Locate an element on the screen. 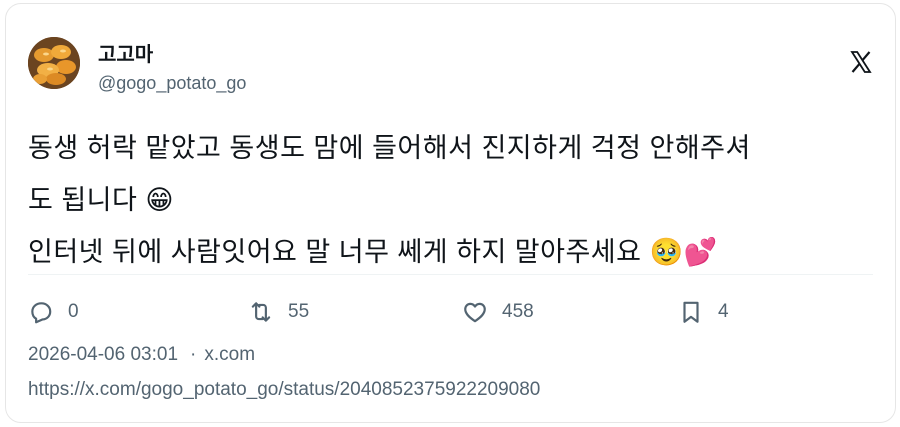 This screenshot has height=427, width=900. tweet-text-line: 인터넷 뒤에 사람잇어요 말 너무 쎄게 하지 말아주세요 🥹💕 is located at coordinates (373, 252).